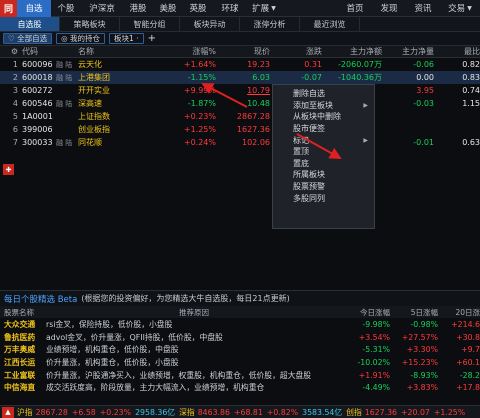 This screenshot has width=480, height=418. I want to click on menu-global: 环球, so click(230, 8).